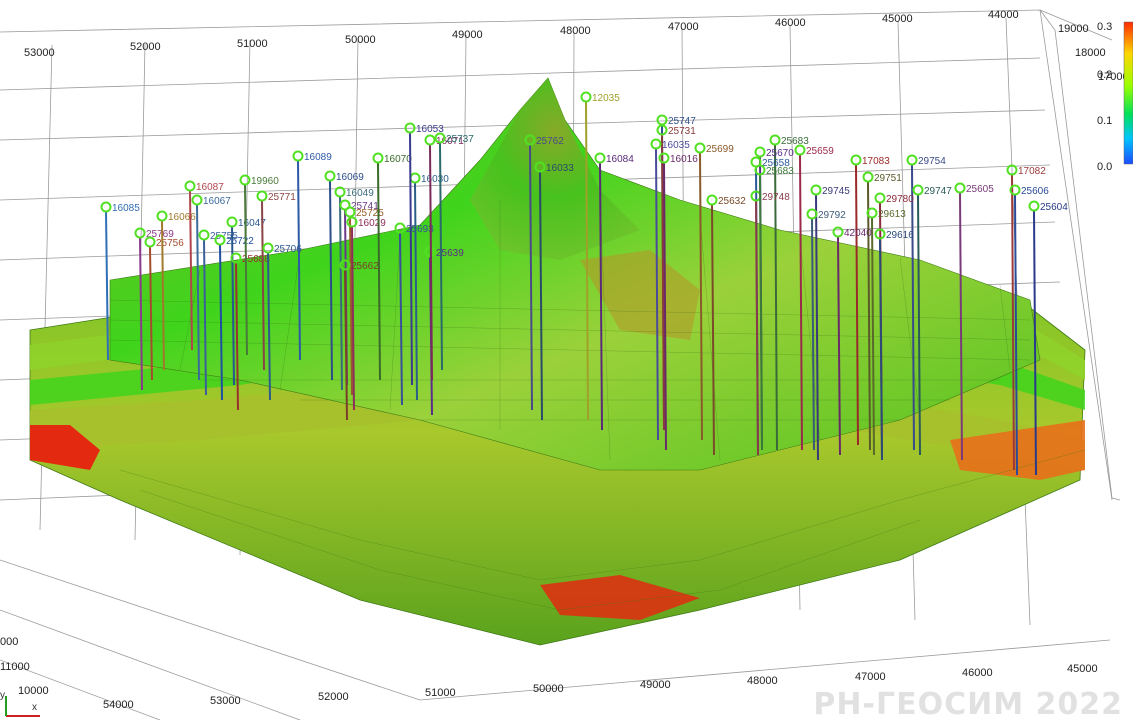 Image resolution: width=1133 pixels, height=725 pixels. Describe the element at coordinates (265, 181) in the screenshot. I see `well-label: 19960` at that location.